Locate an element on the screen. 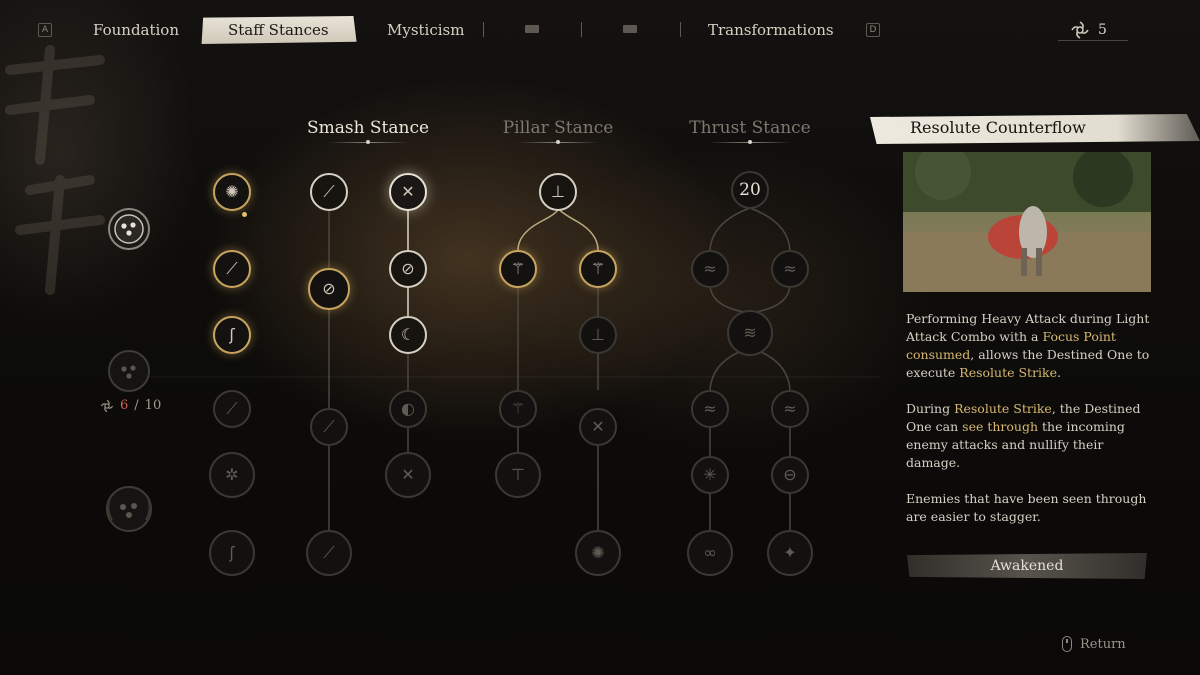 The width and height of the screenshot is (1200, 675). skill-node: ✲ is located at coordinates (232, 475).